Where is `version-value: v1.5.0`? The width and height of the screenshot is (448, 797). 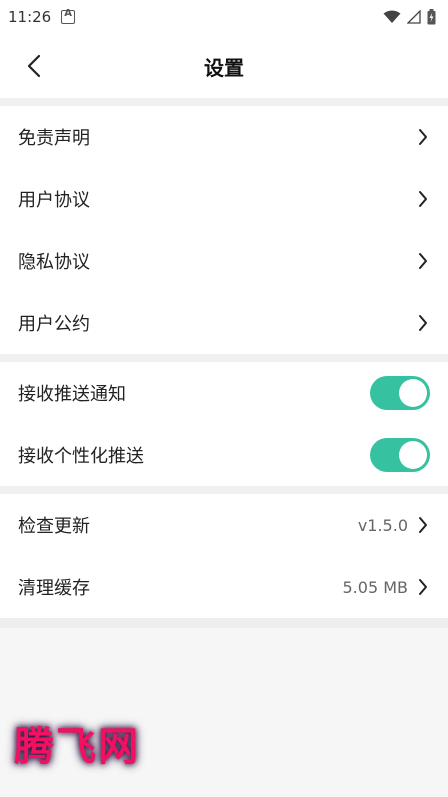 version-value: v1.5.0 is located at coordinates (382, 525).